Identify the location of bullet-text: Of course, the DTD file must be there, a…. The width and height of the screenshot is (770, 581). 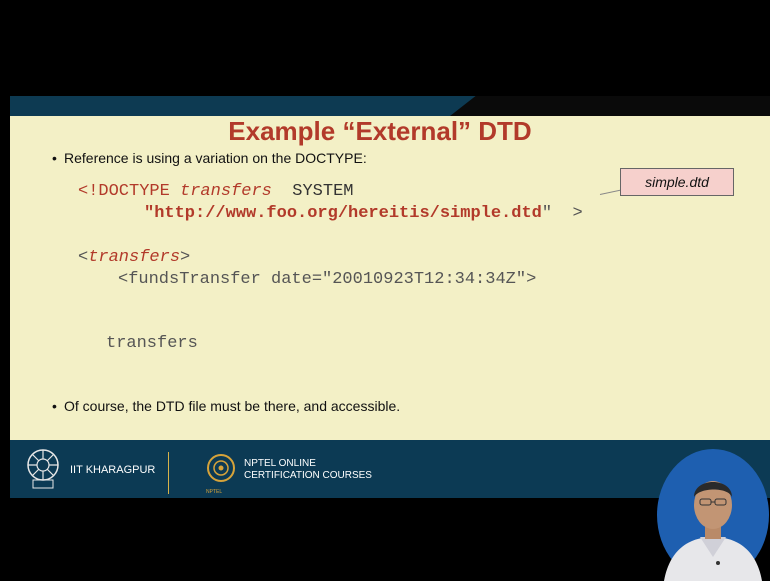
(232, 406).